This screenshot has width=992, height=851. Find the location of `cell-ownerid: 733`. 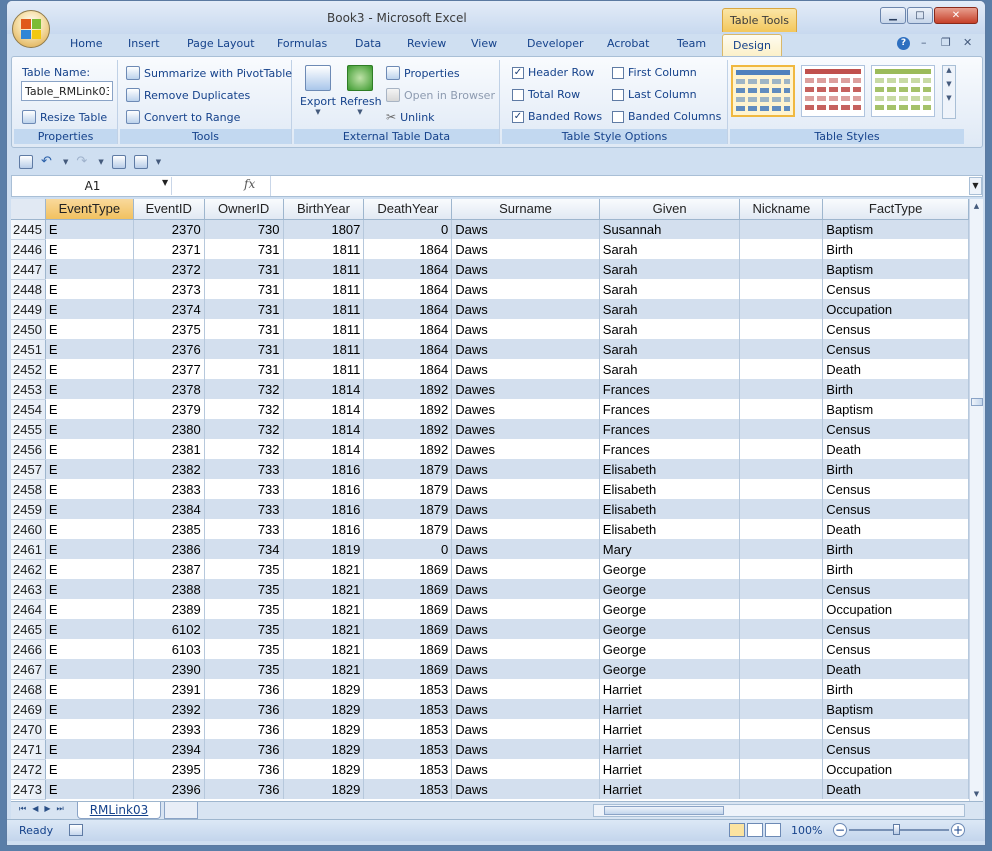

cell-ownerid: 733 is located at coordinates (244, 509).